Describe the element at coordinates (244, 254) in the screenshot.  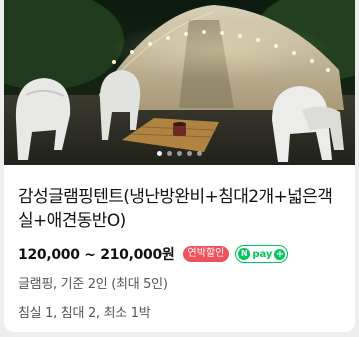
I see `npay-logo-icon: N` at that location.